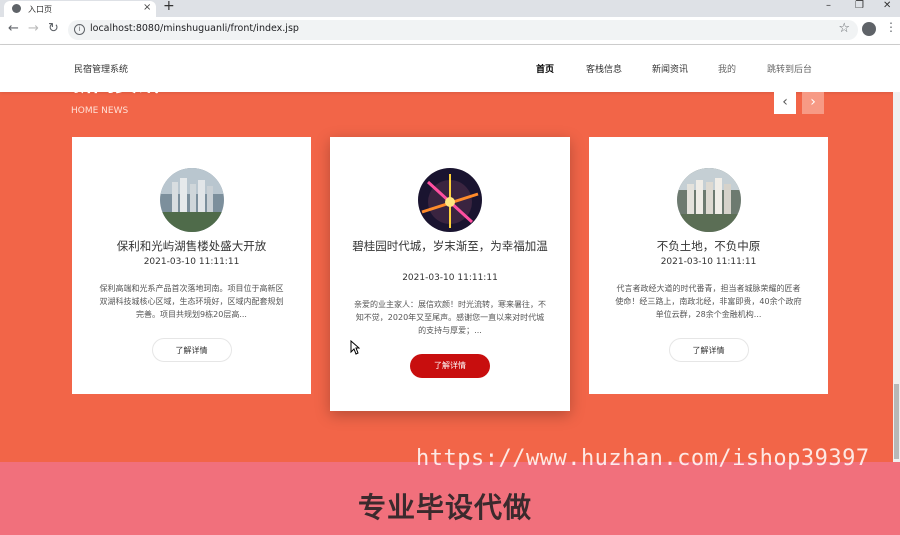 The height and width of the screenshot is (535, 900). What do you see at coordinates (80, 9) in the screenshot?
I see `browser-tab: 入口页 ×` at bounding box center [80, 9].